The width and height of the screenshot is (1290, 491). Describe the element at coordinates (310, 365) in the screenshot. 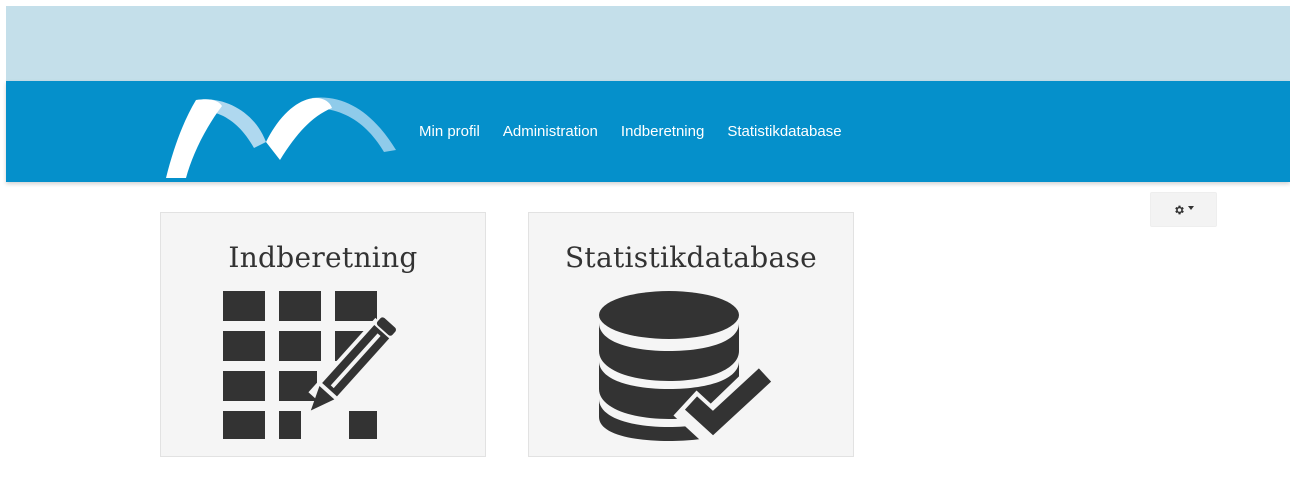

I see `grid-pencil-icon` at that location.